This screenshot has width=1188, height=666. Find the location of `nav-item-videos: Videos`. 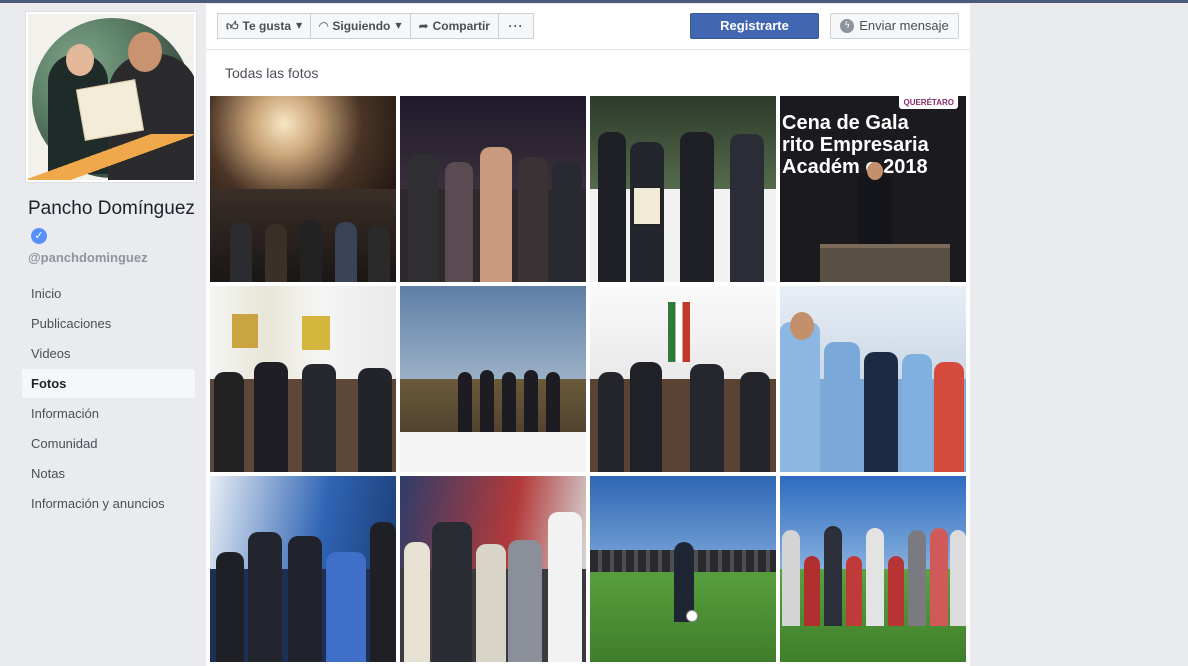

nav-item-videos: Videos is located at coordinates (111, 353).